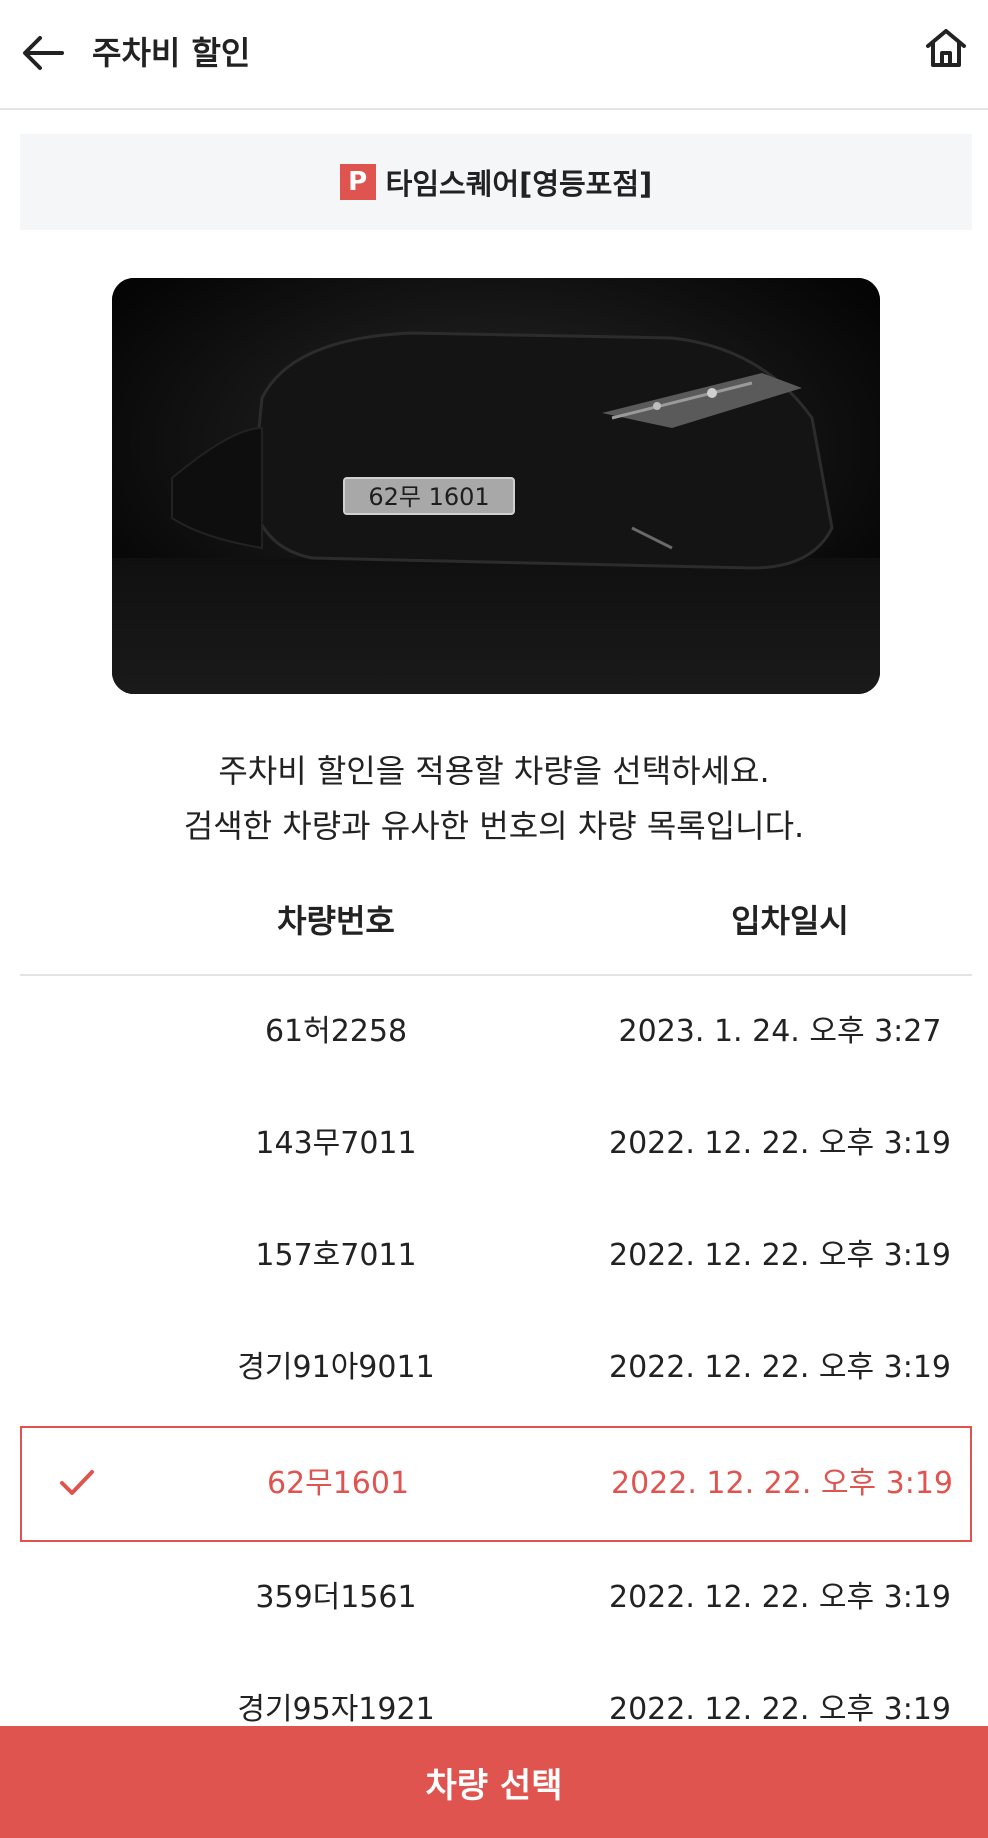 The height and width of the screenshot is (1838, 988). What do you see at coordinates (428, 497) in the screenshot?
I see `license-plate-text: 62무 1601` at bounding box center [428, 497].